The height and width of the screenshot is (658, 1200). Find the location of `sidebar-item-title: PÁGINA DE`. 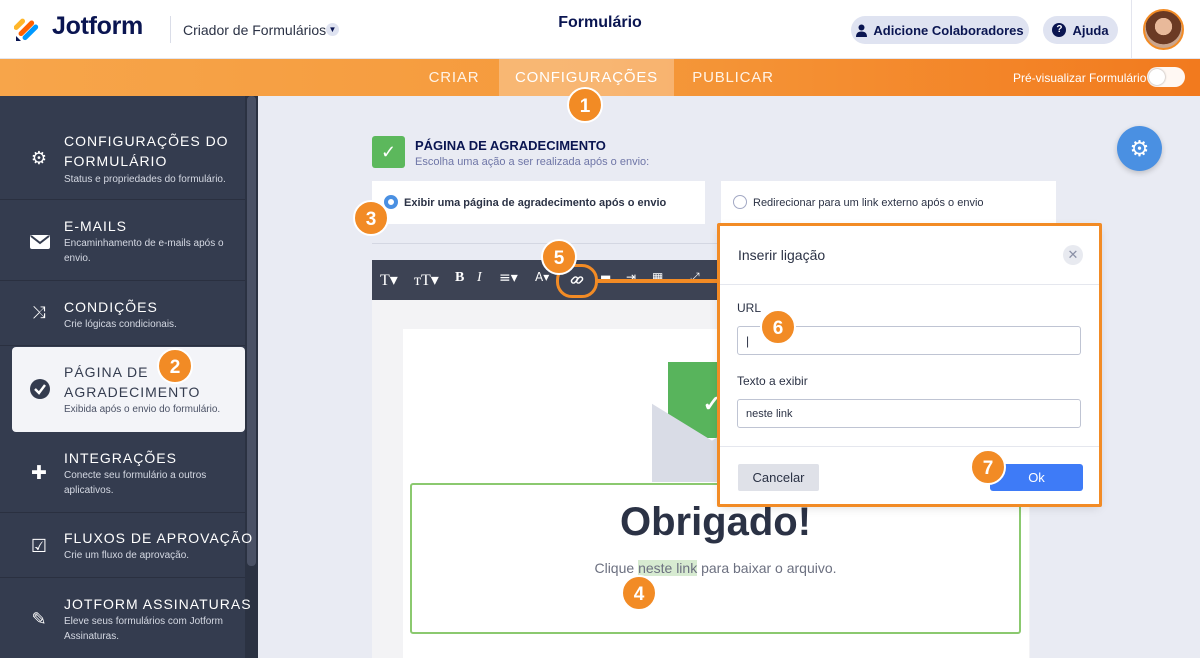

sidebar-item-title: PÁGINA DE is located at coordinates (106, 372).